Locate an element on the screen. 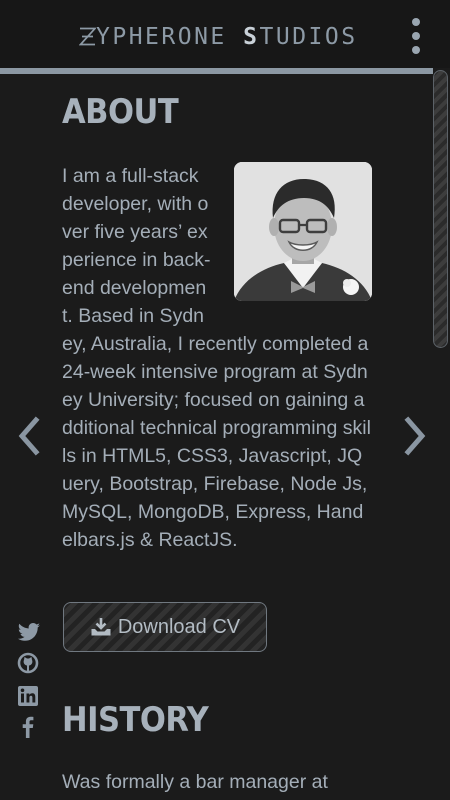  chevron-right-icon is located at coordinates (416, 436).